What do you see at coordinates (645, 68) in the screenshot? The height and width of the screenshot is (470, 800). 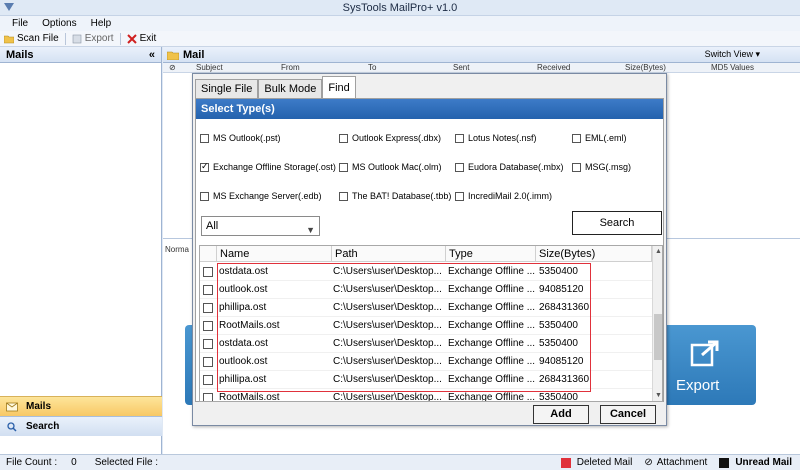 I see `col-size: Size(Bytes)` at bounding box center [645, 68].